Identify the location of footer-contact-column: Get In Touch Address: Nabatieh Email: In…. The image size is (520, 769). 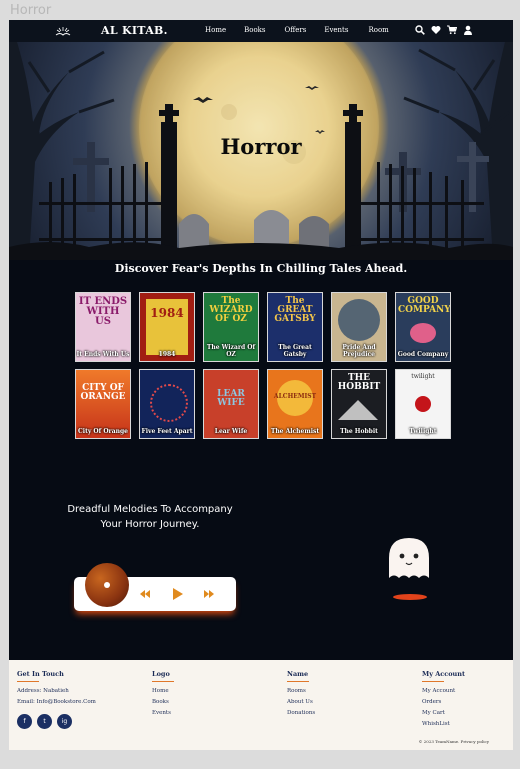
(56, 699).